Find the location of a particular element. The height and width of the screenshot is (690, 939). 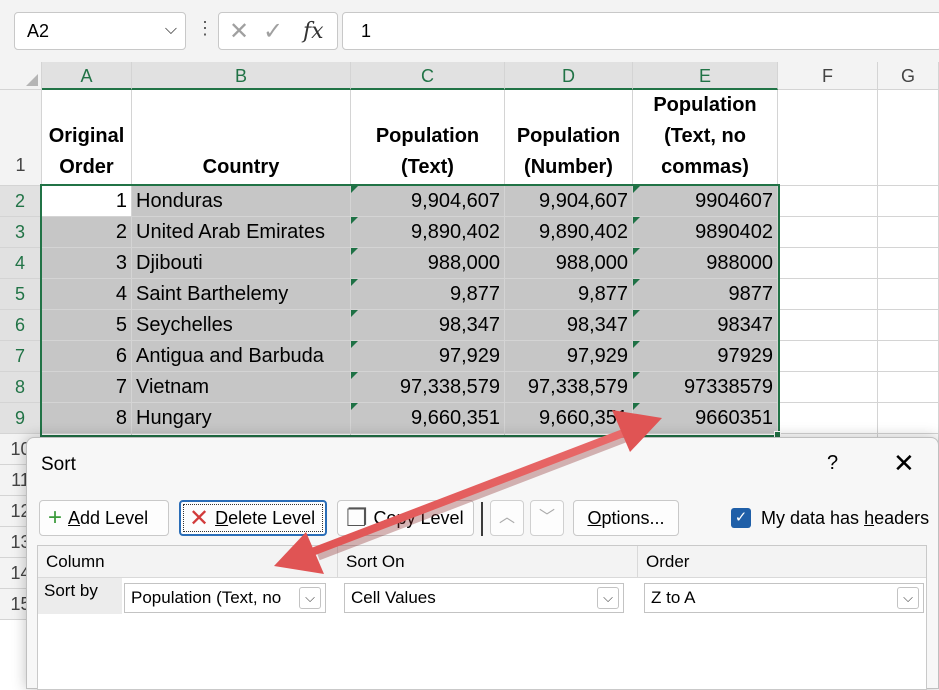

order-cell: 8 is located at coordinates (87, 418).